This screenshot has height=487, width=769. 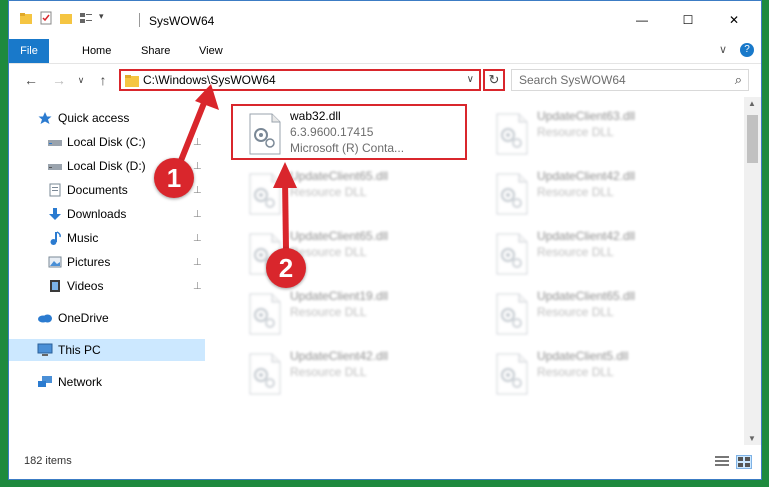 What do you see at coordinates (752, 139) in the screenshot?
I see `scrollbar-thumb` at bounding box center [752, 139].